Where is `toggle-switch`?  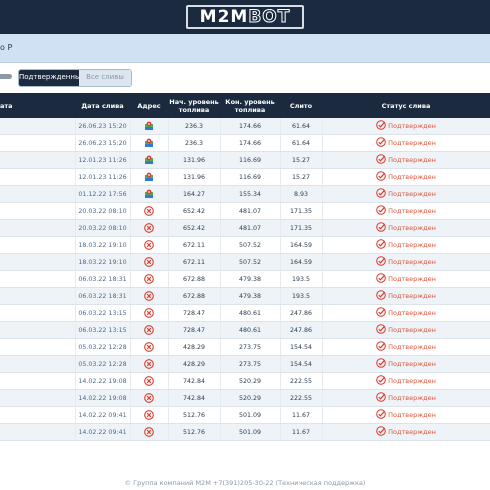
toggle-switch is located at coordinates (6, 76).